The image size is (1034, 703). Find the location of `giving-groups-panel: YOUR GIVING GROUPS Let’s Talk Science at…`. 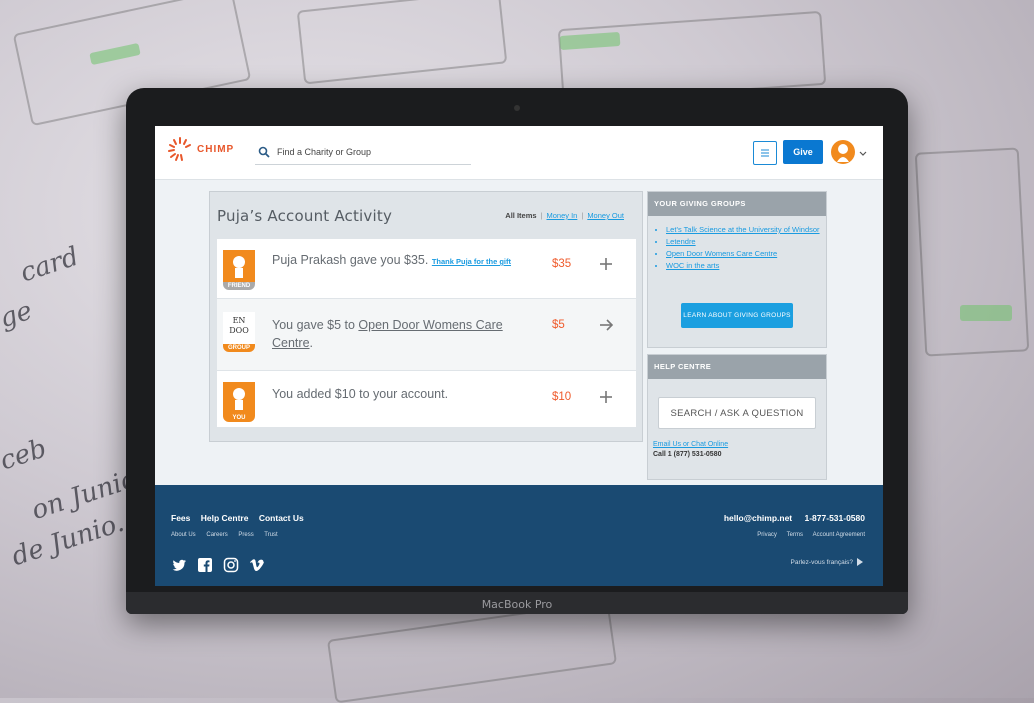

giving-groups-panel: YOUR GIVING GROUPS Let’s Talk Science at… is located at coordinates (737, 269).